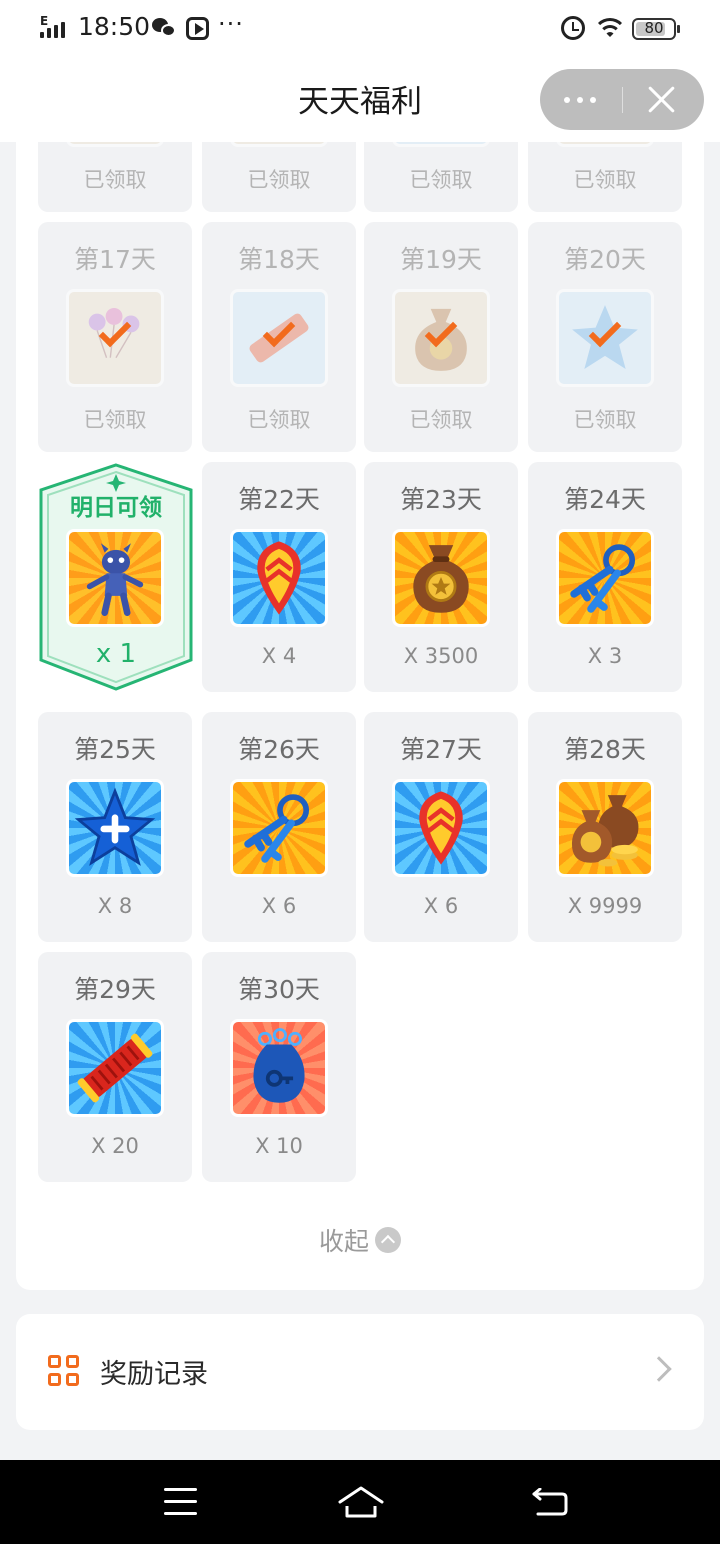 Image resolution: width=720 pixels, height=1544 pixels. Describe the element at coordinates (605, 259) in the screenshot. I see `day-label: 第20天` at that location.